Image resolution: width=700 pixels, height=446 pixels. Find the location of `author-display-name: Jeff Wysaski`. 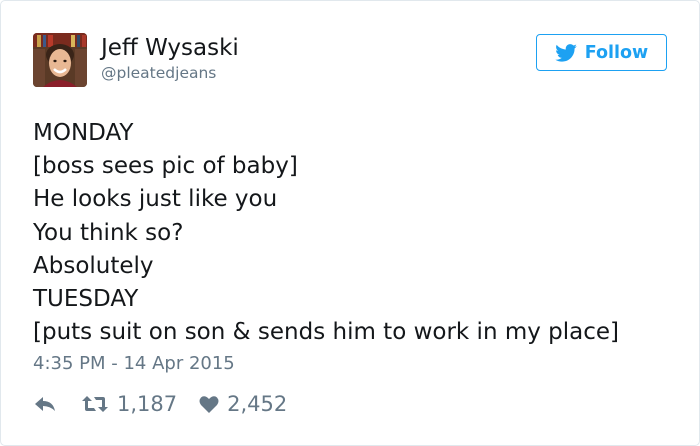

author-display-name: Jeff Wysaski is located at coordinates (170, 48).